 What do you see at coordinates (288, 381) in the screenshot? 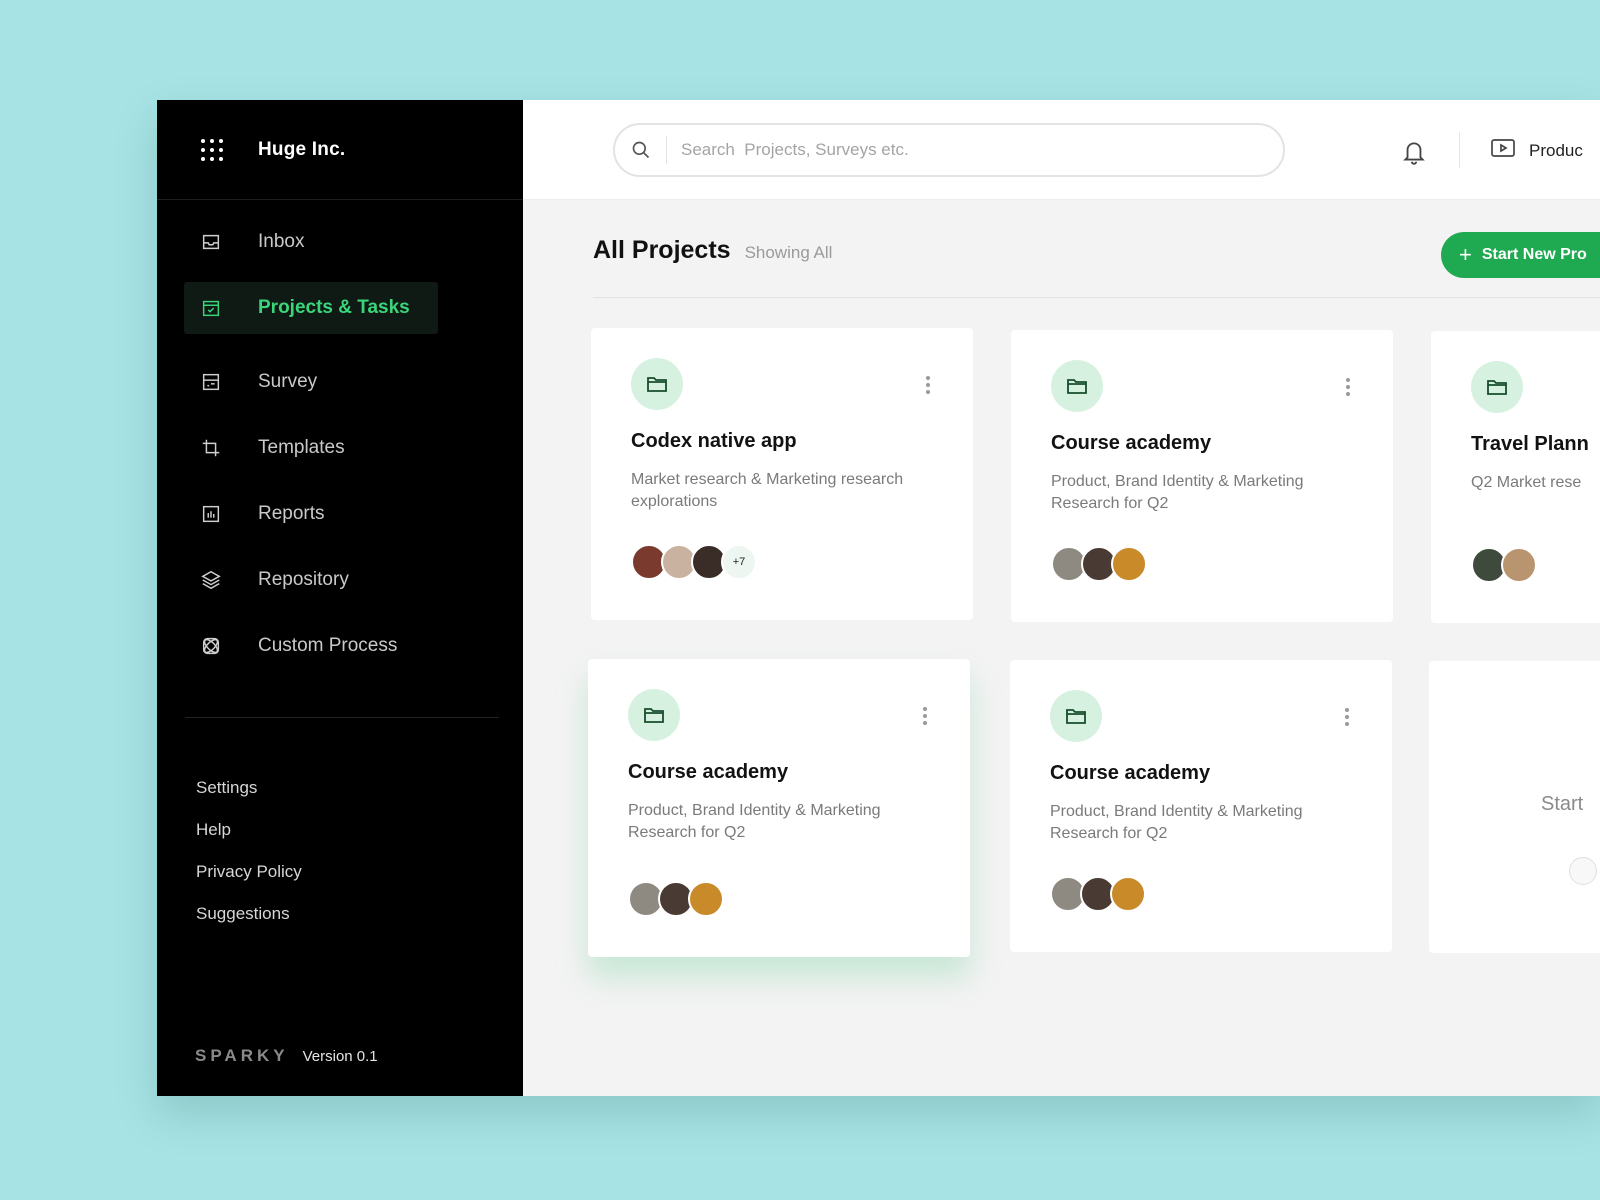
I see `sidebar-item-label: Survey` at bounding box center [288, 381].